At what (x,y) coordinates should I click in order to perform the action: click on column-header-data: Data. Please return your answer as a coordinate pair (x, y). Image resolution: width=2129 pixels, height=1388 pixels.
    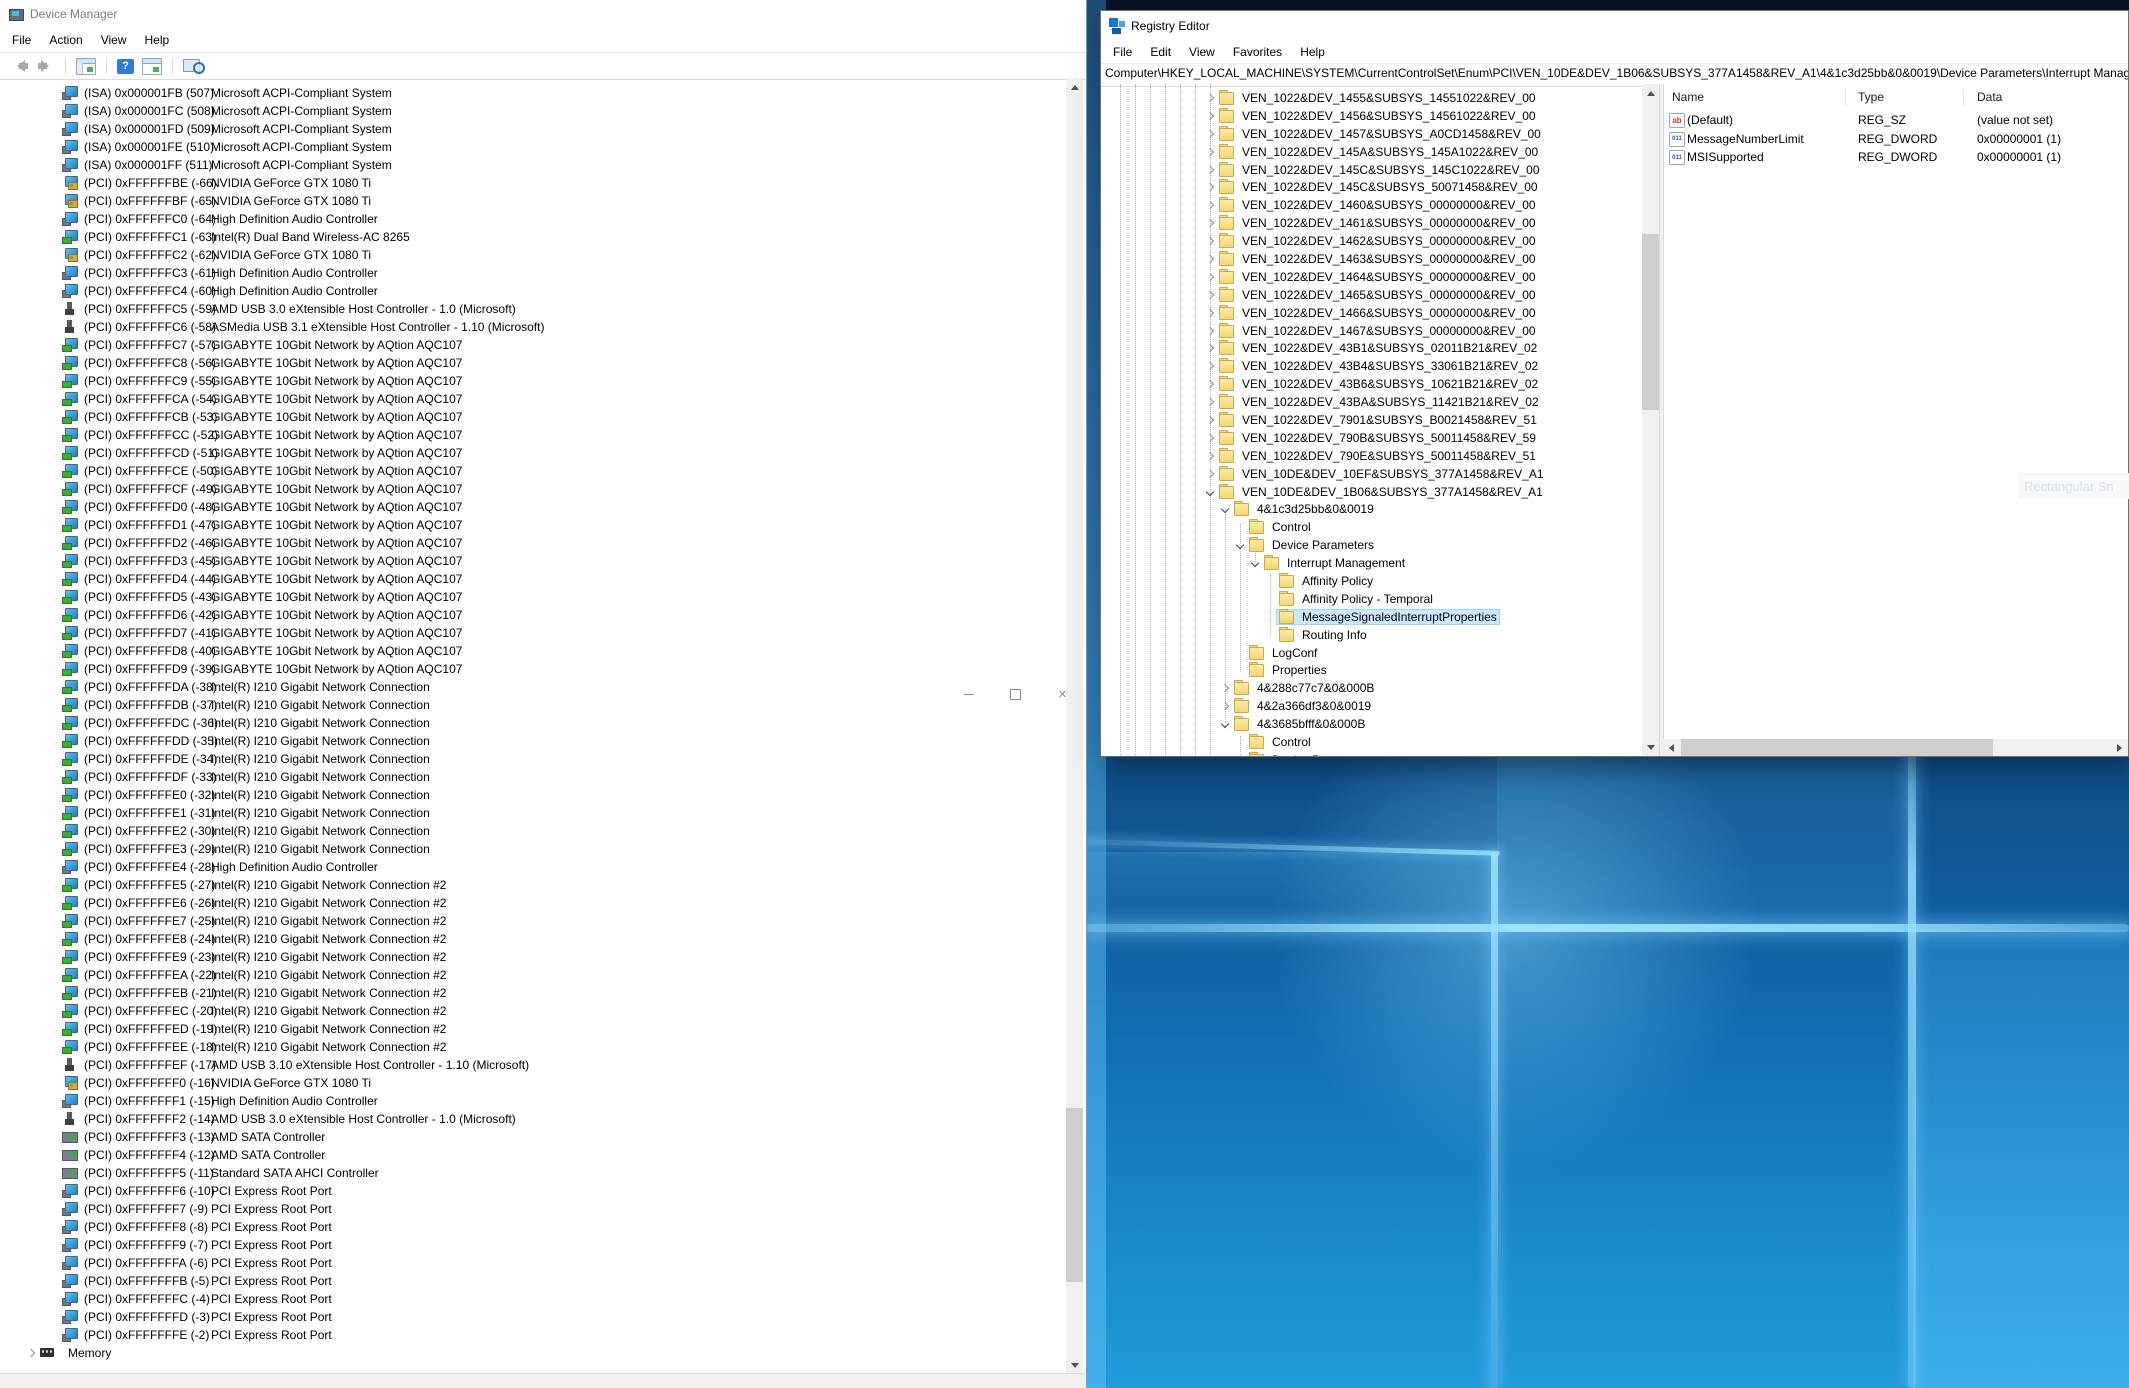
    Looking at the image, I should click on (1989, 97).